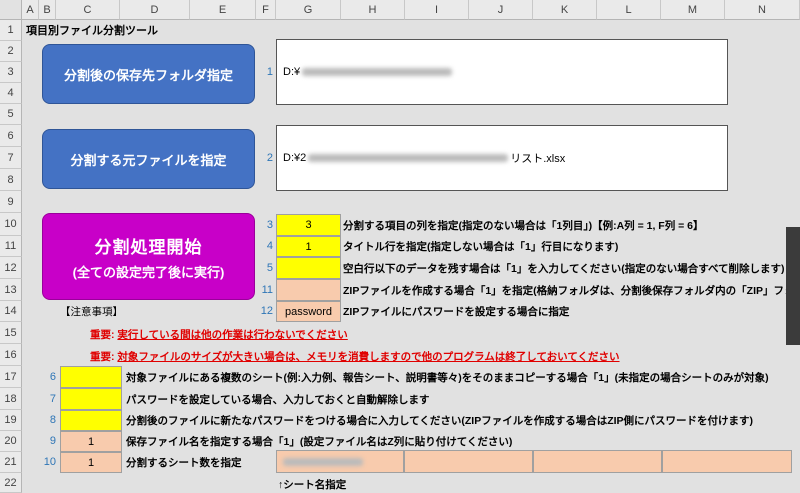  What do you see at coordinates (312, 485) in the screenshot?
I see `sheet-name-hint: ↑シート名指定` at bounding box center [312, 485].